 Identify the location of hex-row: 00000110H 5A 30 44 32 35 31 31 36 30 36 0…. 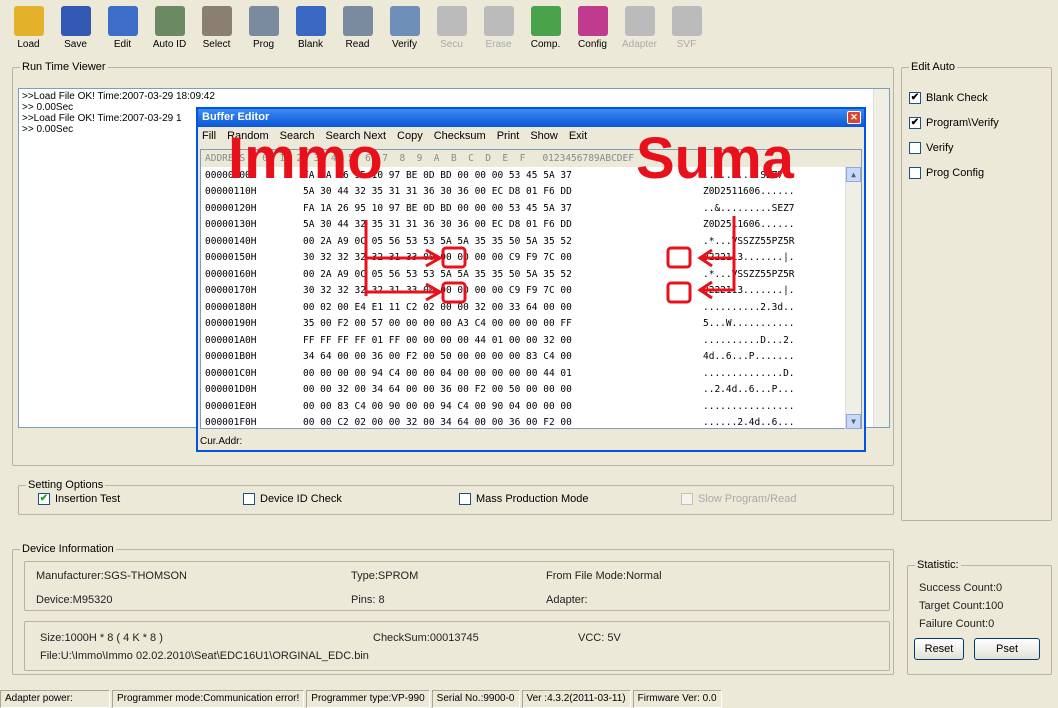
(531, 192).